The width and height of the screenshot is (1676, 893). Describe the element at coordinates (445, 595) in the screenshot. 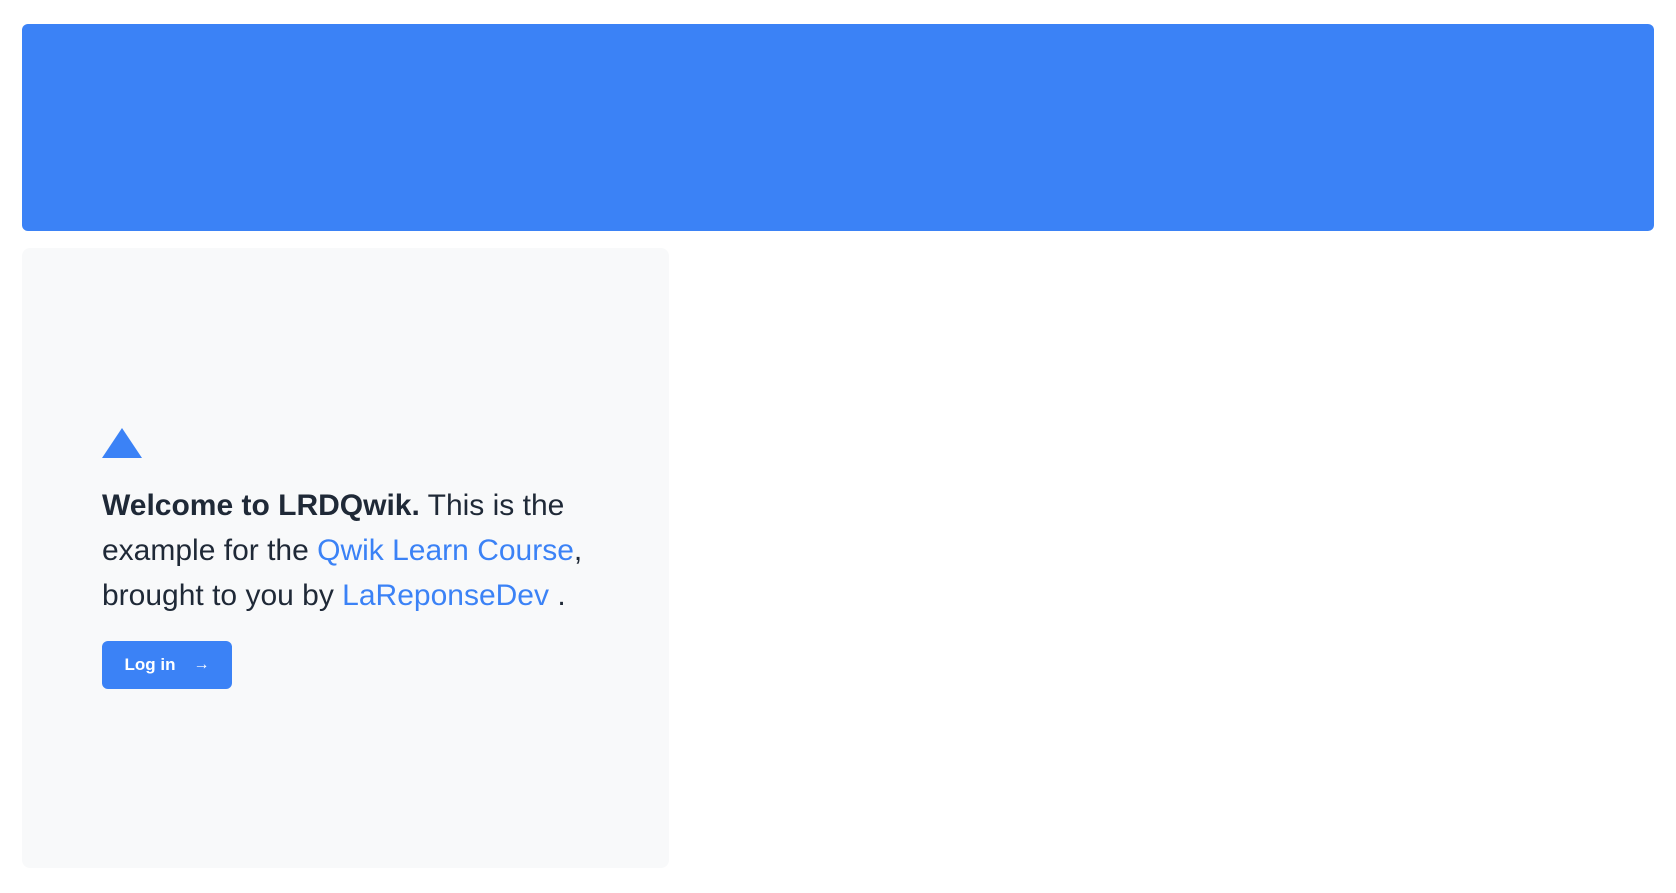

I see `lareponsedev-link: LaReponseDev` at that location.